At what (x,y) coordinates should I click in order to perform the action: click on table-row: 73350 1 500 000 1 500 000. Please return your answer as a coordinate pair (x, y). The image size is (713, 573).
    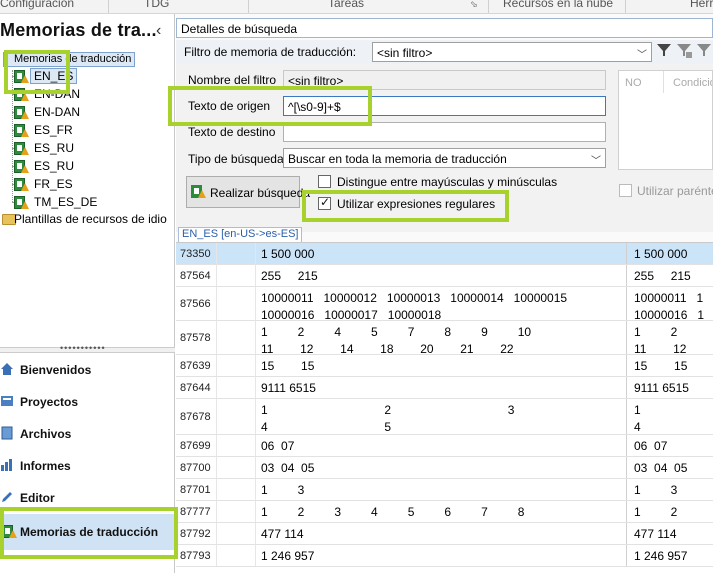
    Looking at the image, I should click on (444, 254).